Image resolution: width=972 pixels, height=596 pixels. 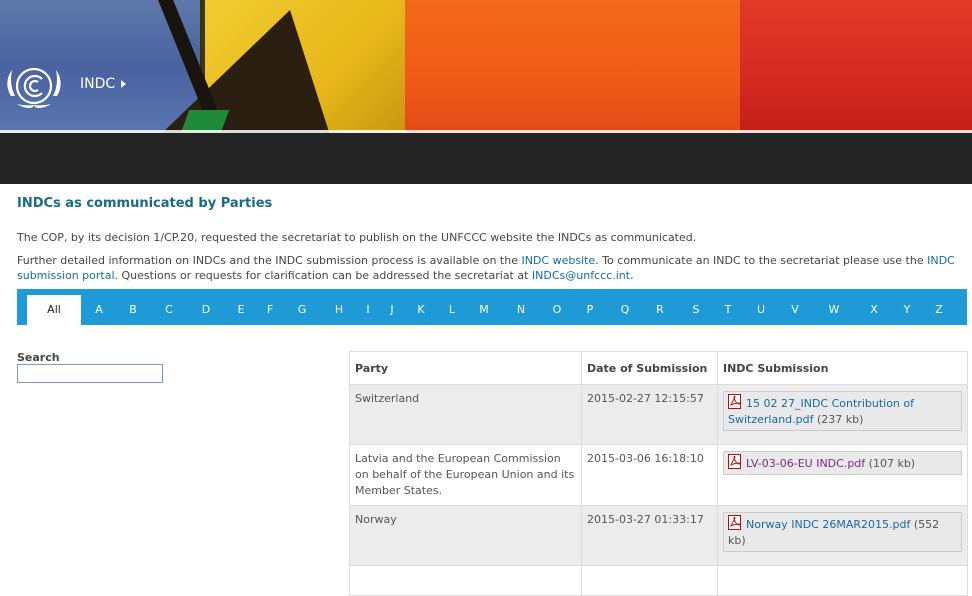 What do you see at coordinates (572, 66) in the screenshot?
I see `banner-orange-flag` at bounding box center [572, 66].